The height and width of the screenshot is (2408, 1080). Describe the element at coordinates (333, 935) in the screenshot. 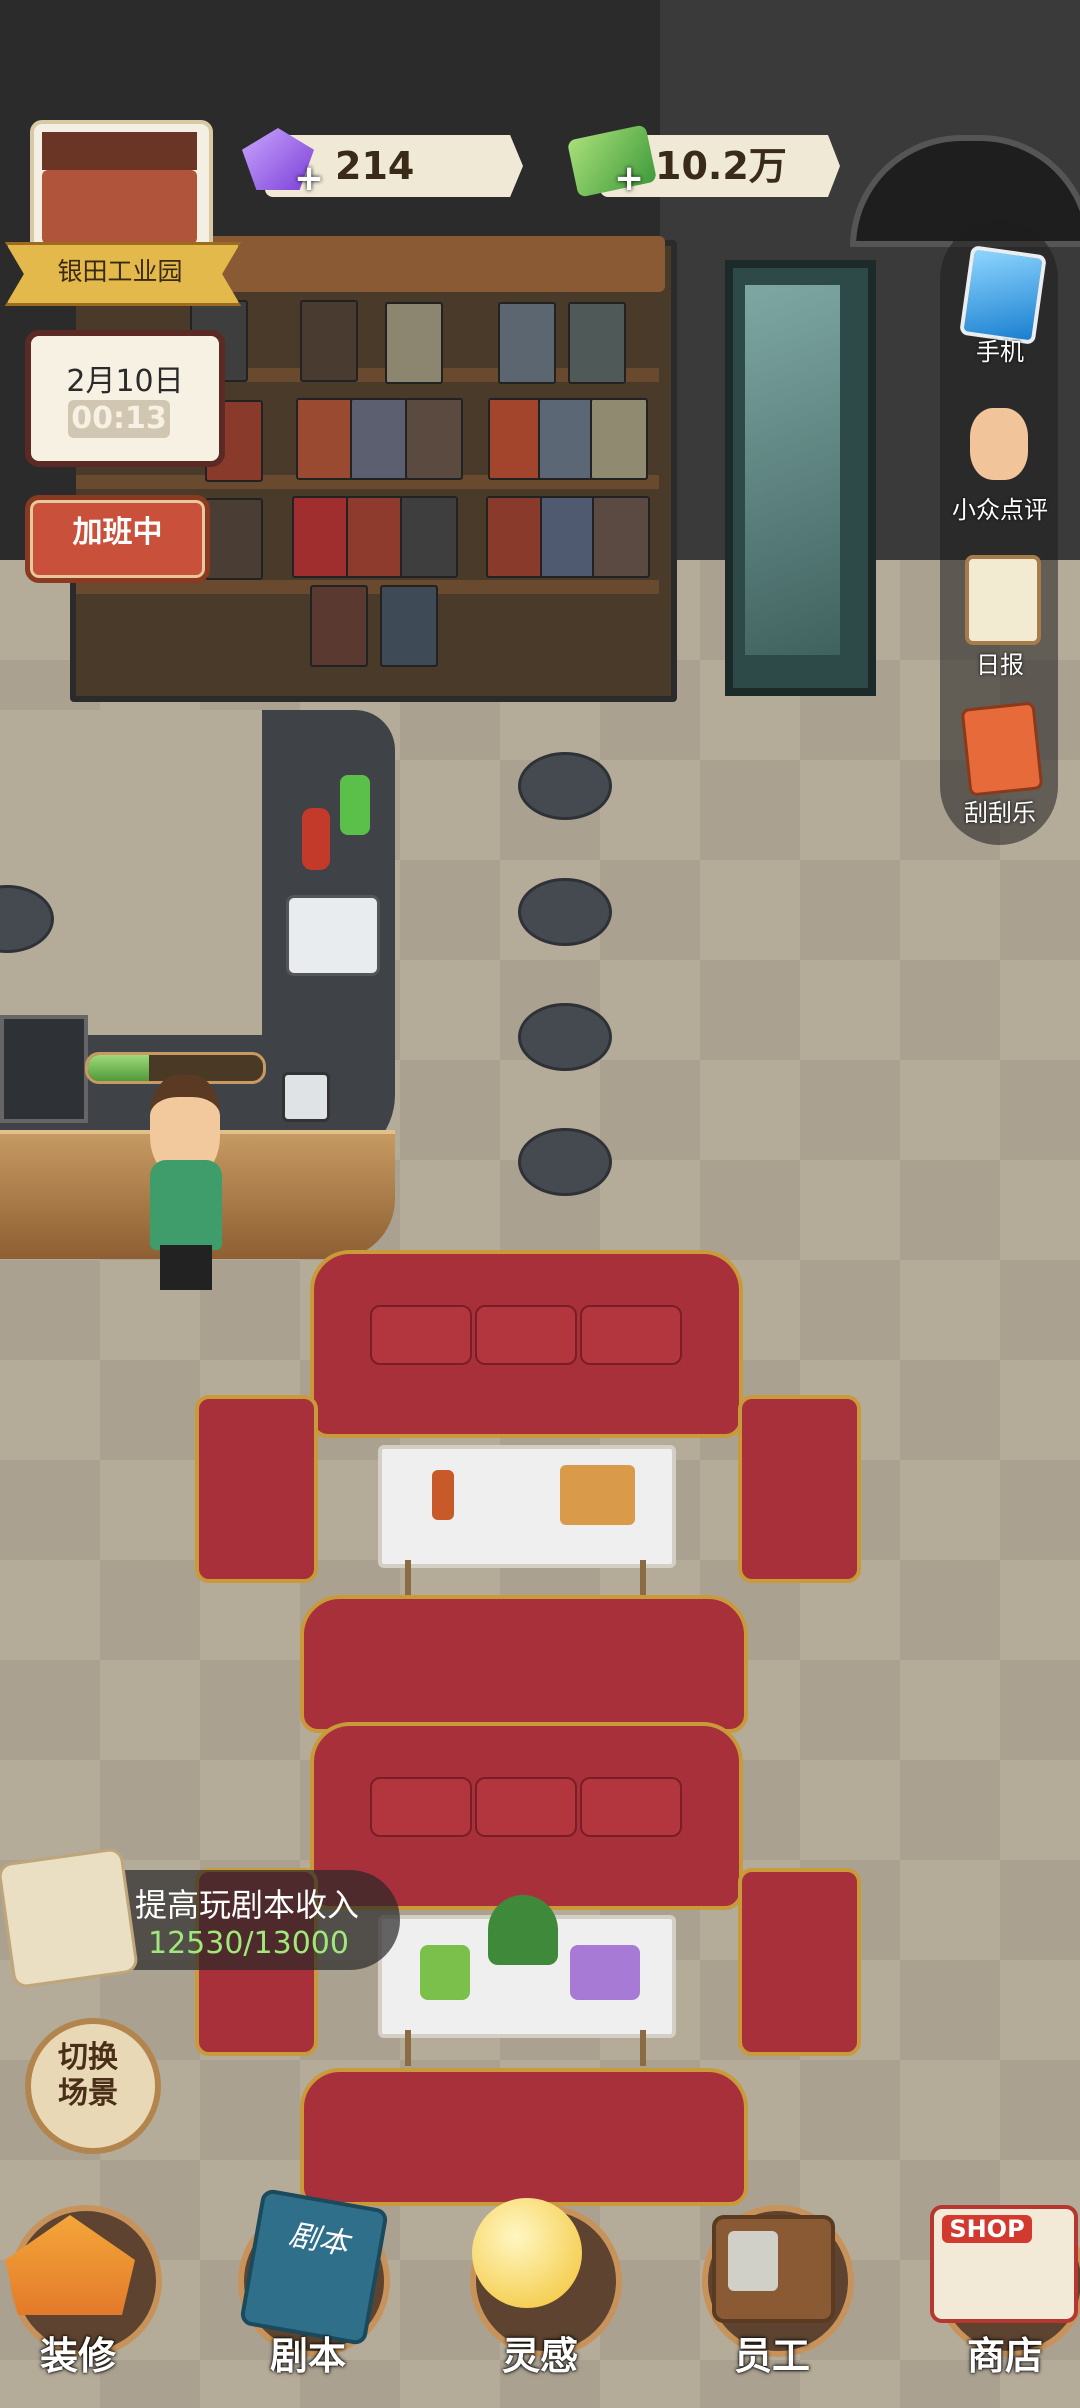

I see `cash-register` at that location.